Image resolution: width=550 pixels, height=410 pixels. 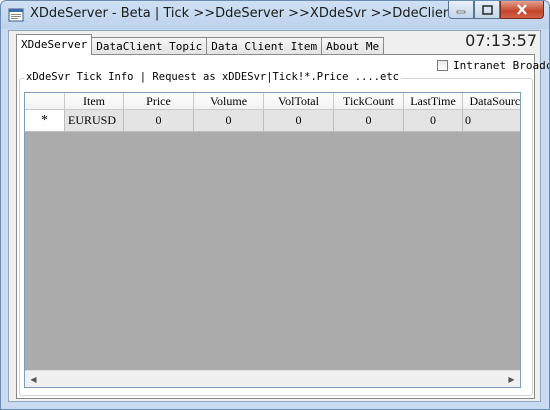 I want to click on scroll-left-button: ◀, so click(x=33, y=379).